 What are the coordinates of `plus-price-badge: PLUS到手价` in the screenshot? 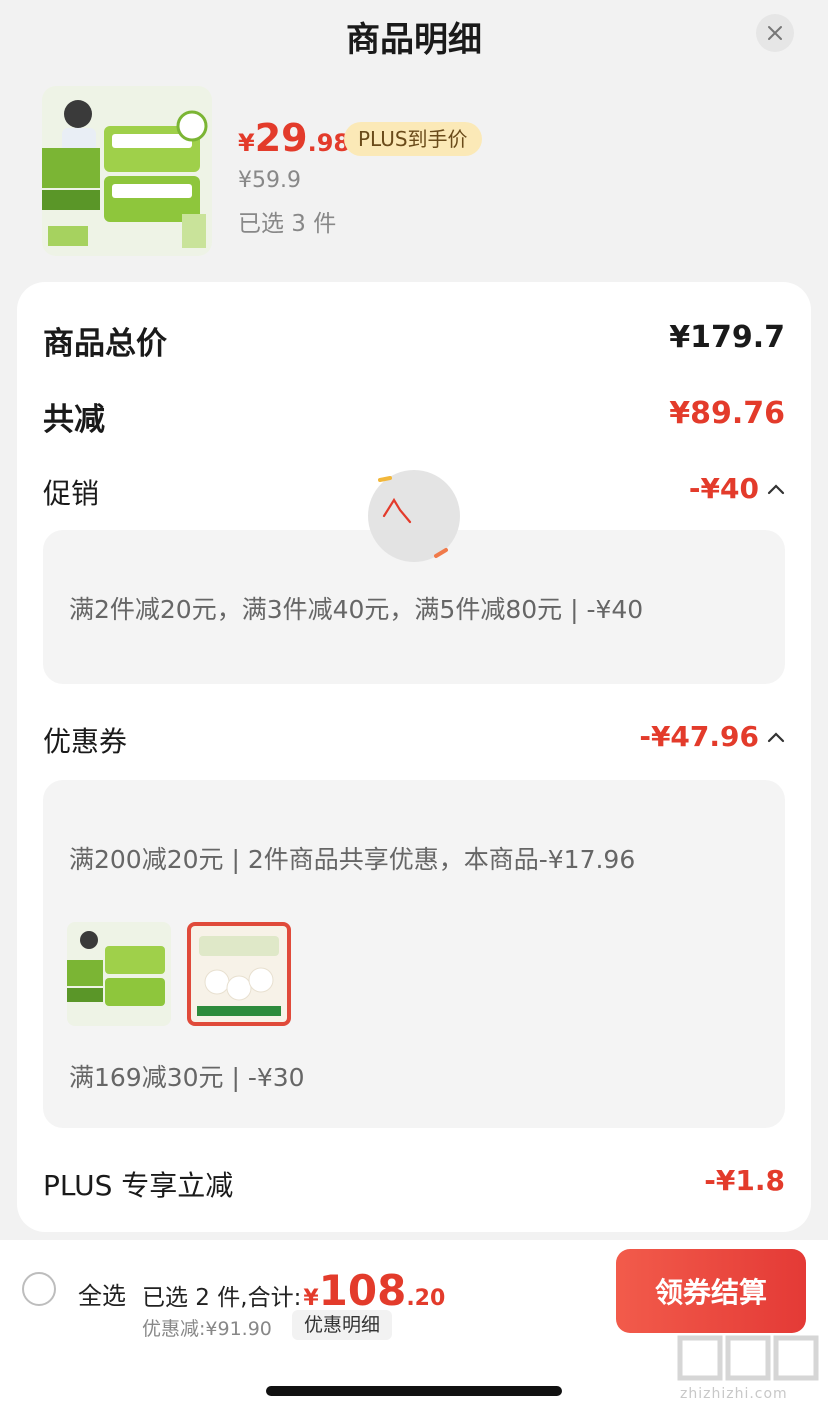 It's located at (413, 139).